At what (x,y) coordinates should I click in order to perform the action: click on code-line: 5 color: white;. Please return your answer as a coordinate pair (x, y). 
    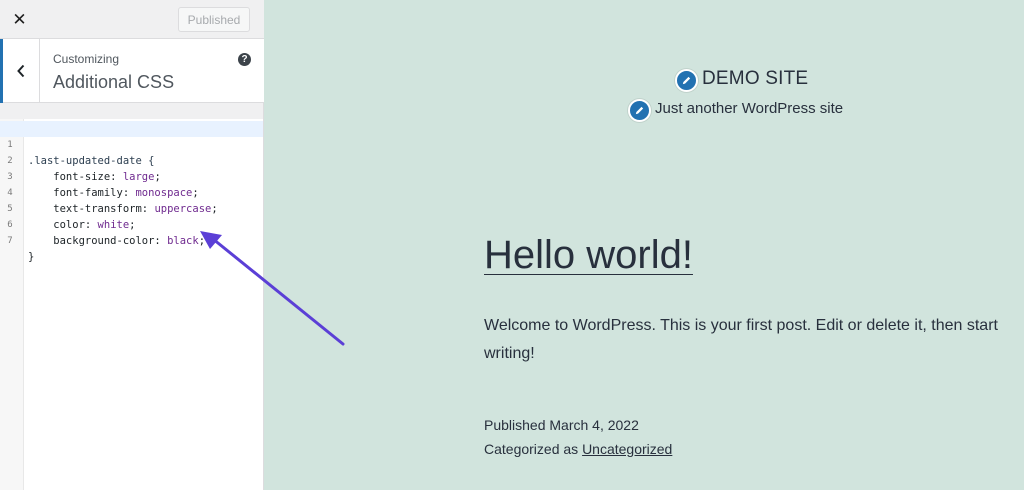
    Looking at the image, I should click on (131, 208).